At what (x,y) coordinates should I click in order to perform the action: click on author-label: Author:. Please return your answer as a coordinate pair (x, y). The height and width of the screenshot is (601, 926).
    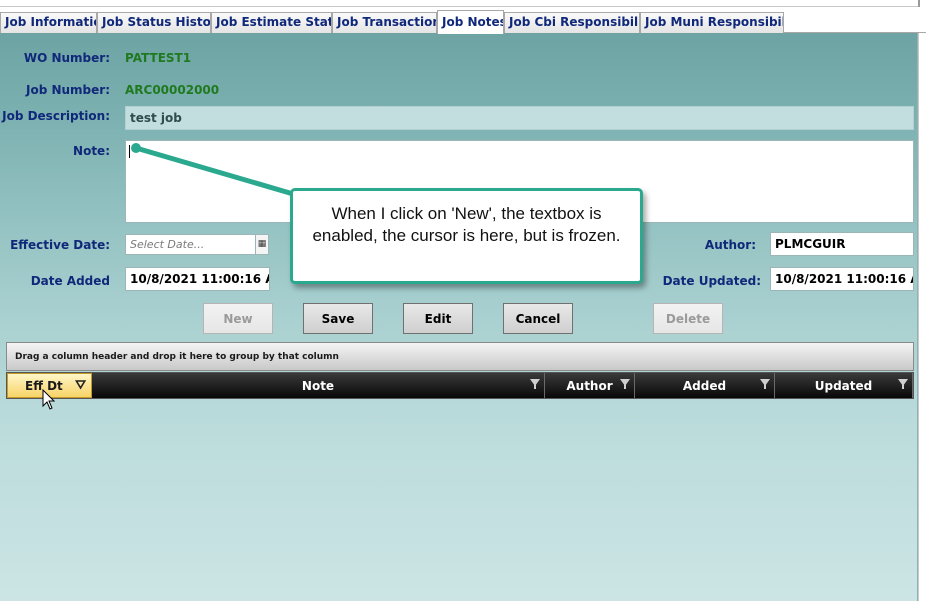
    Looking at the image, I should click on (730, 245).